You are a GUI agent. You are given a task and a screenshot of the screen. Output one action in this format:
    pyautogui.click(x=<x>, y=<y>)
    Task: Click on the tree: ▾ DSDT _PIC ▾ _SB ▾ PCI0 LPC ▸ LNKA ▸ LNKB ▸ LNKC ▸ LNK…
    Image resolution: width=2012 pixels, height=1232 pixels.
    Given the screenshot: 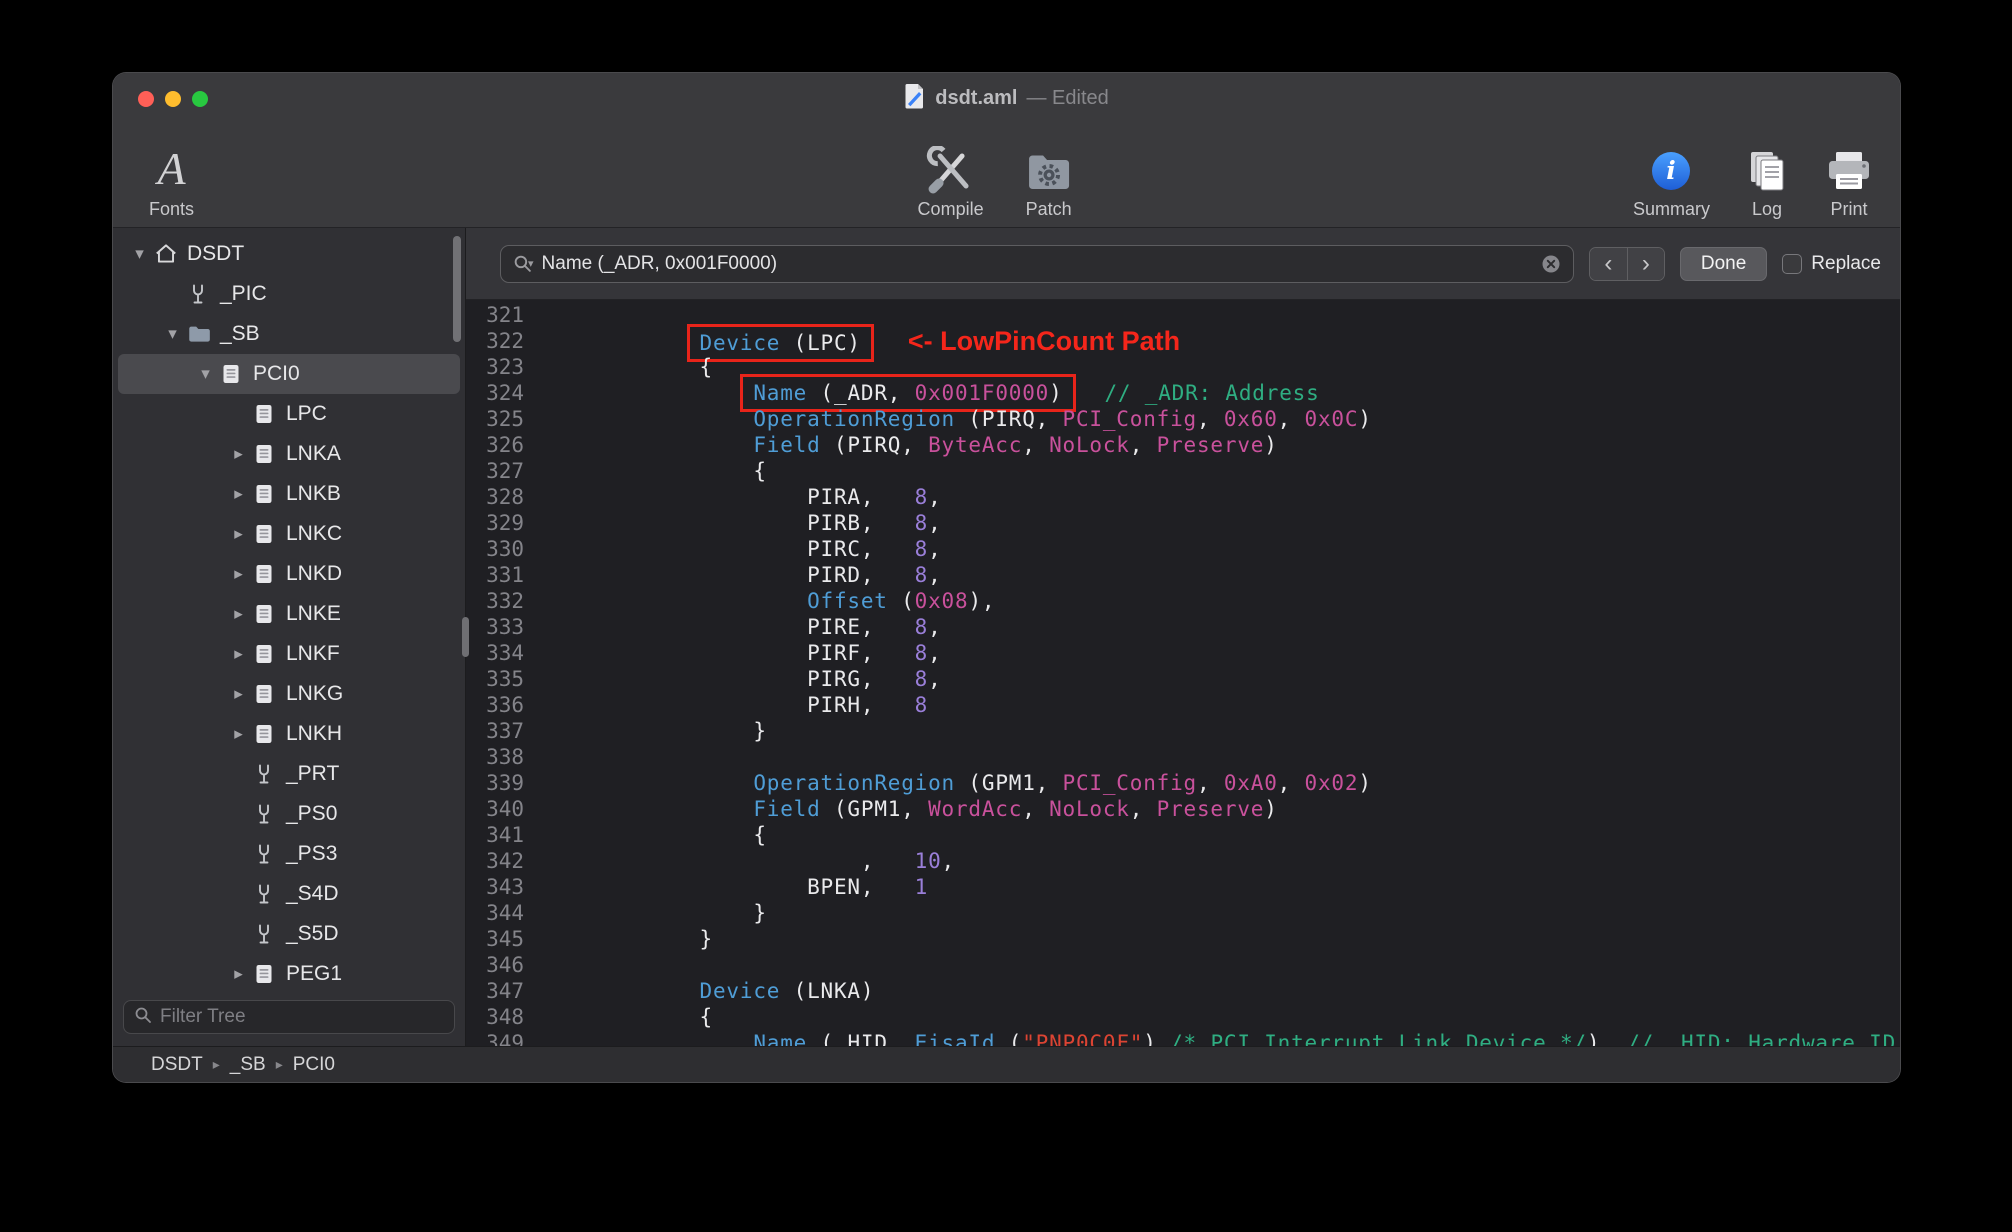 What is the action you would take?
    pyautogui.click(x=289, y=610)
    